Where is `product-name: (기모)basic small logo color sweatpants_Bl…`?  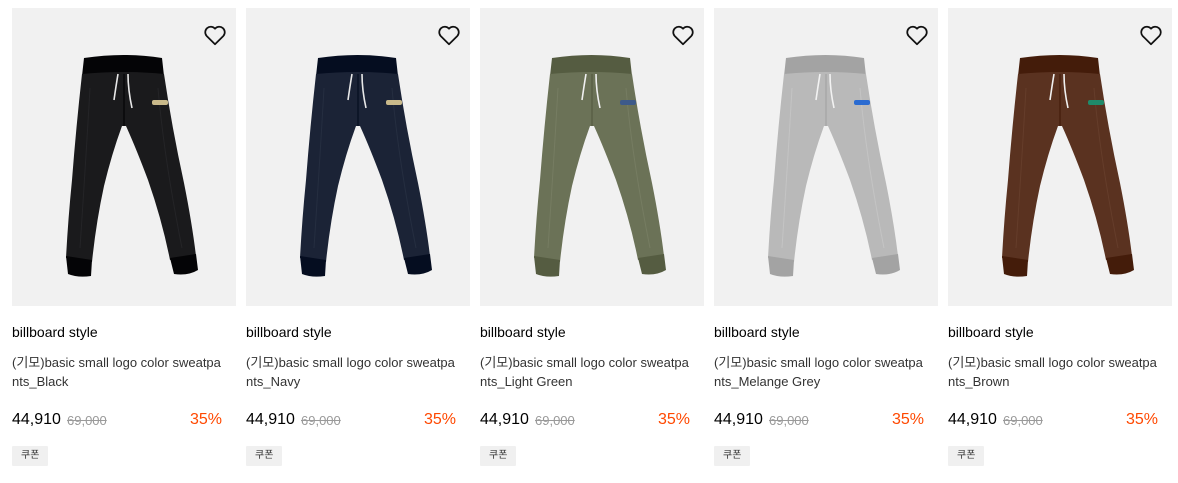 product-name: (기모)basic small logo color sweatpants_Bl… is located at coordinates (118, 372).